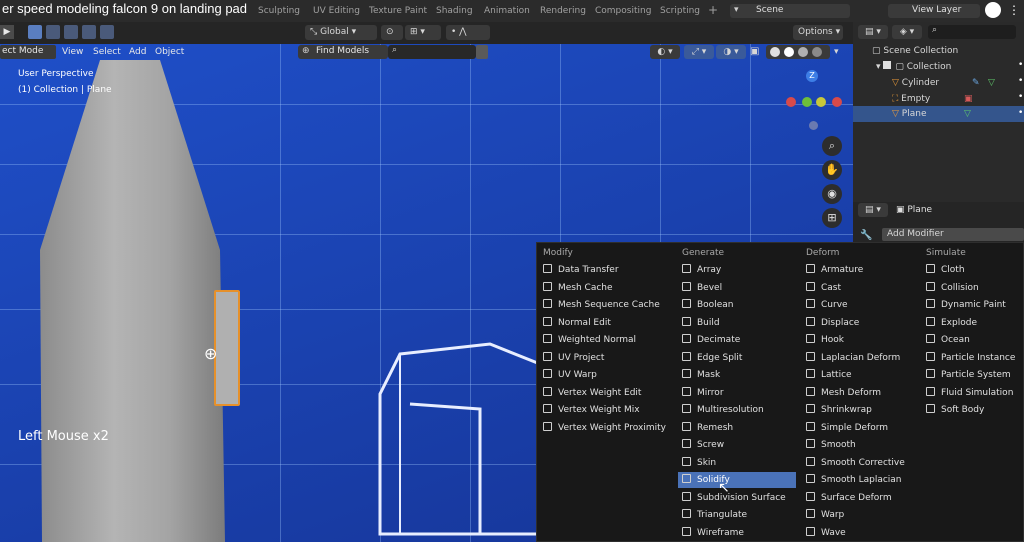  I want to click on modifier-collision: Collision, so click(970, 288).